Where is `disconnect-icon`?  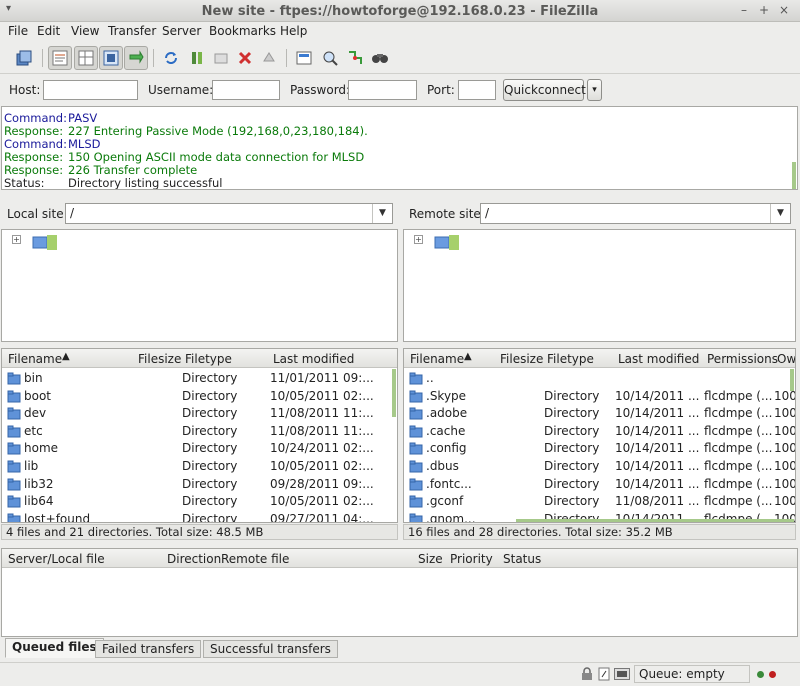
disconnect-icon is located at coordinates (245, 58).